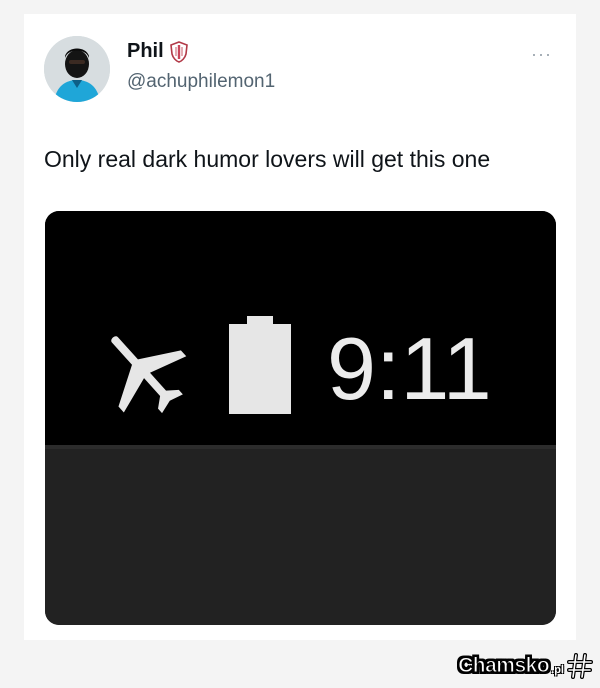 Image resolution: width=600 pixels, height=688 pixels. What do you see at coordinates (201, 82) in the screenshot?
I see `author-handle: @achuphilemon1` at bounding box center [201, 82].